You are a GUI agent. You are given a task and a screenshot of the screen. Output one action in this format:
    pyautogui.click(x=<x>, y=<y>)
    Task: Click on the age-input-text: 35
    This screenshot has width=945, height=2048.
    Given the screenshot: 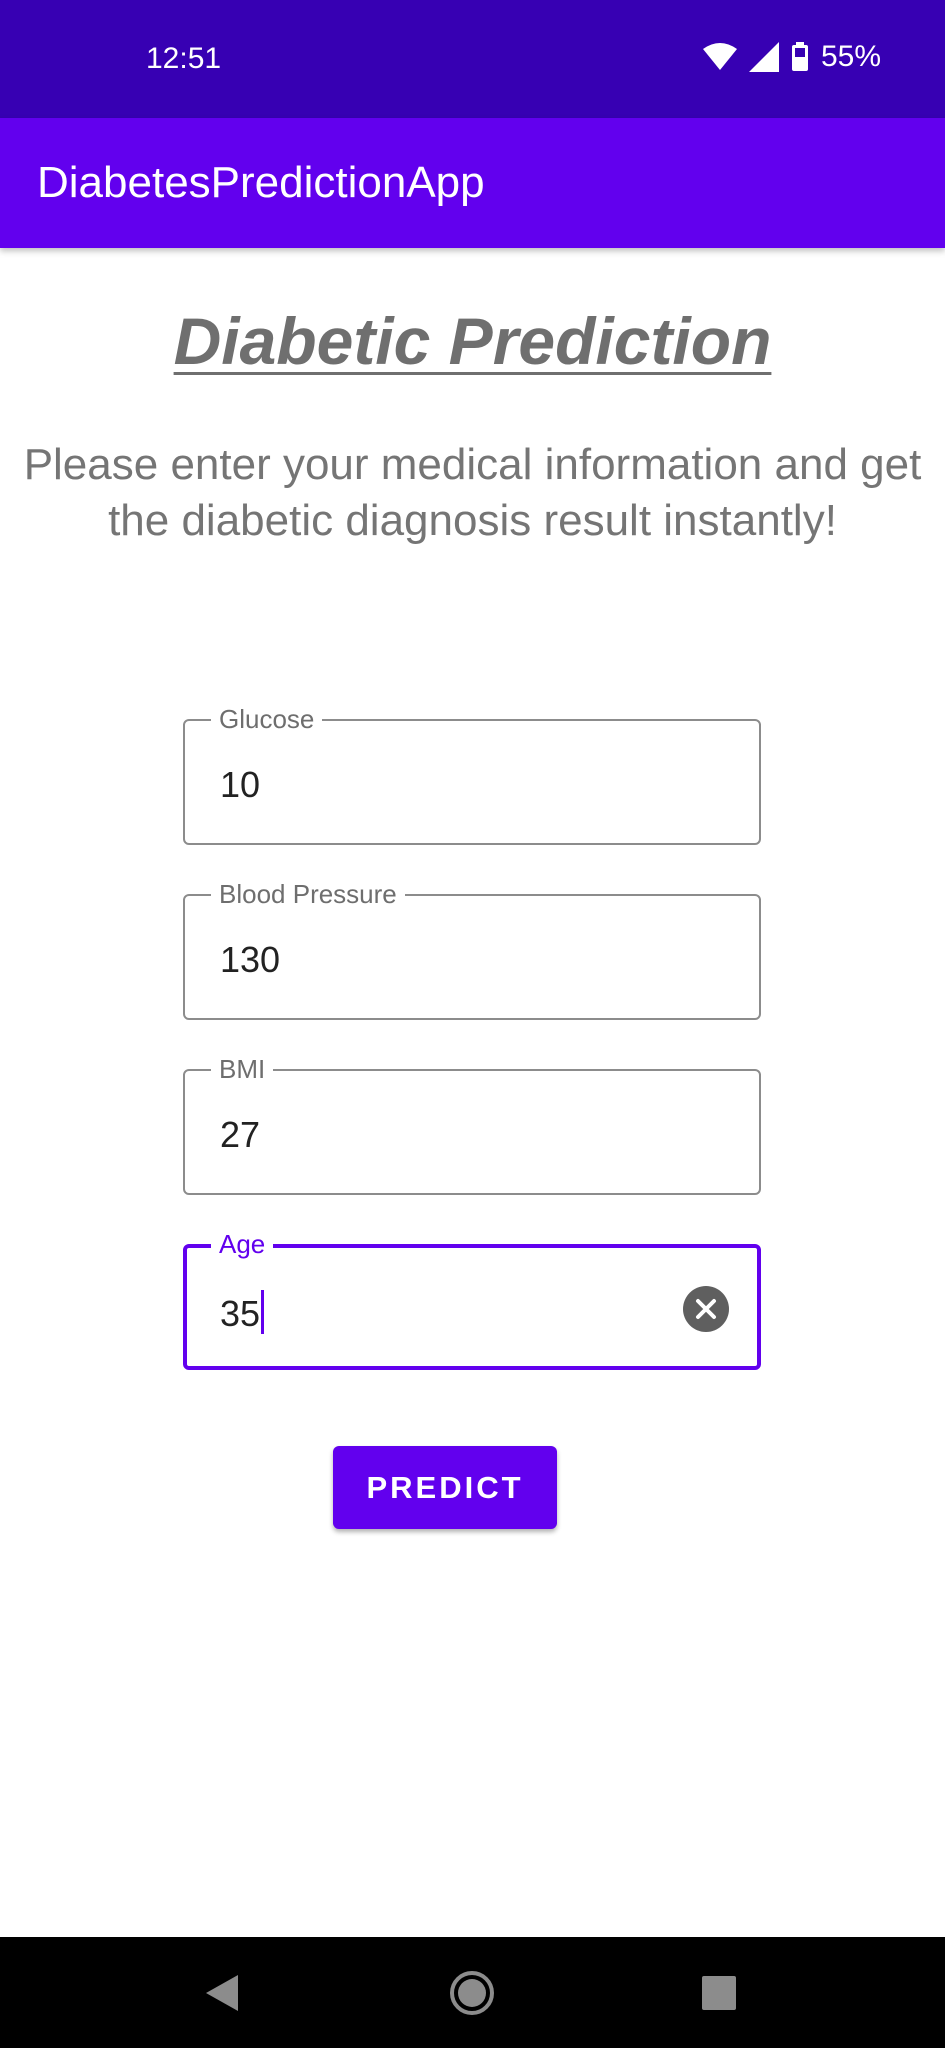 What is the action you would take?
    pyautogui.click(x=240, y=1313)
    